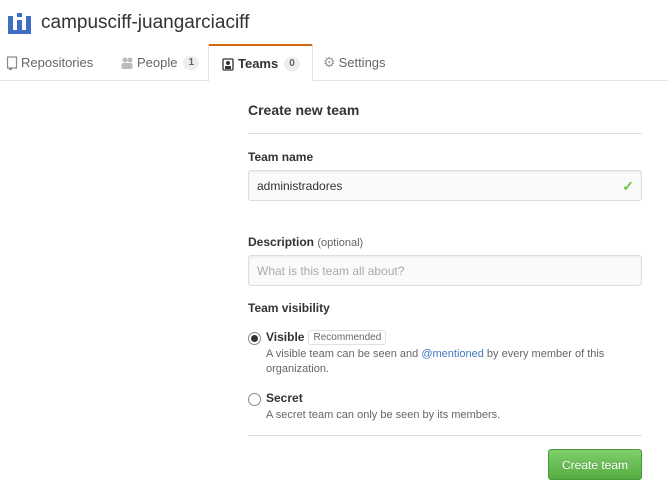 The width and height of the screenshot is (668, 493). I want to click on secret-title: Secret, so click(284, 398).